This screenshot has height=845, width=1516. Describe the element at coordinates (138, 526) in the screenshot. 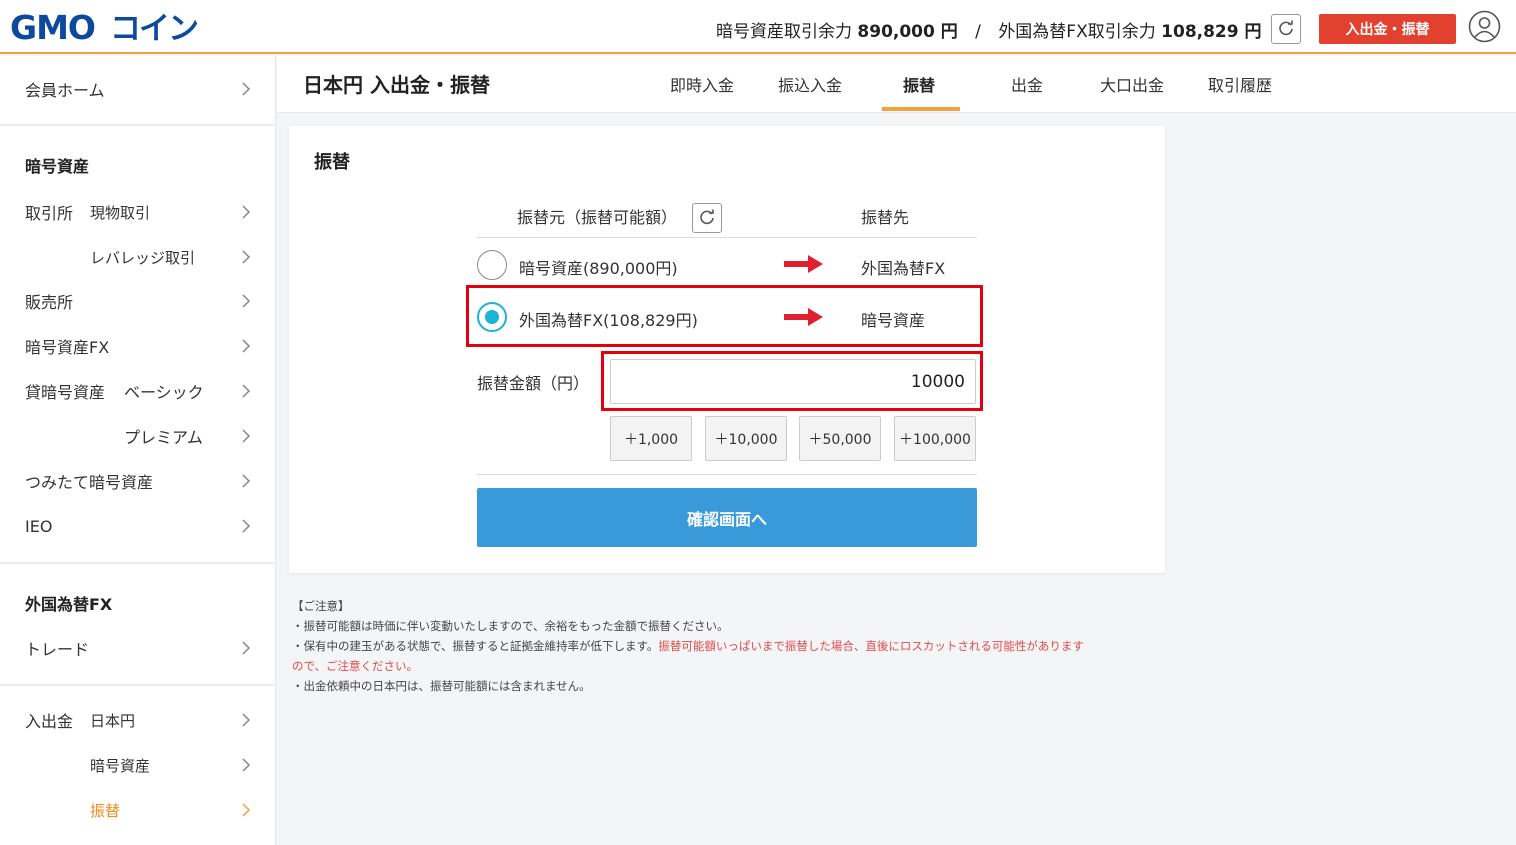

I see `sidebar-item-ieo: IEO` at that location.